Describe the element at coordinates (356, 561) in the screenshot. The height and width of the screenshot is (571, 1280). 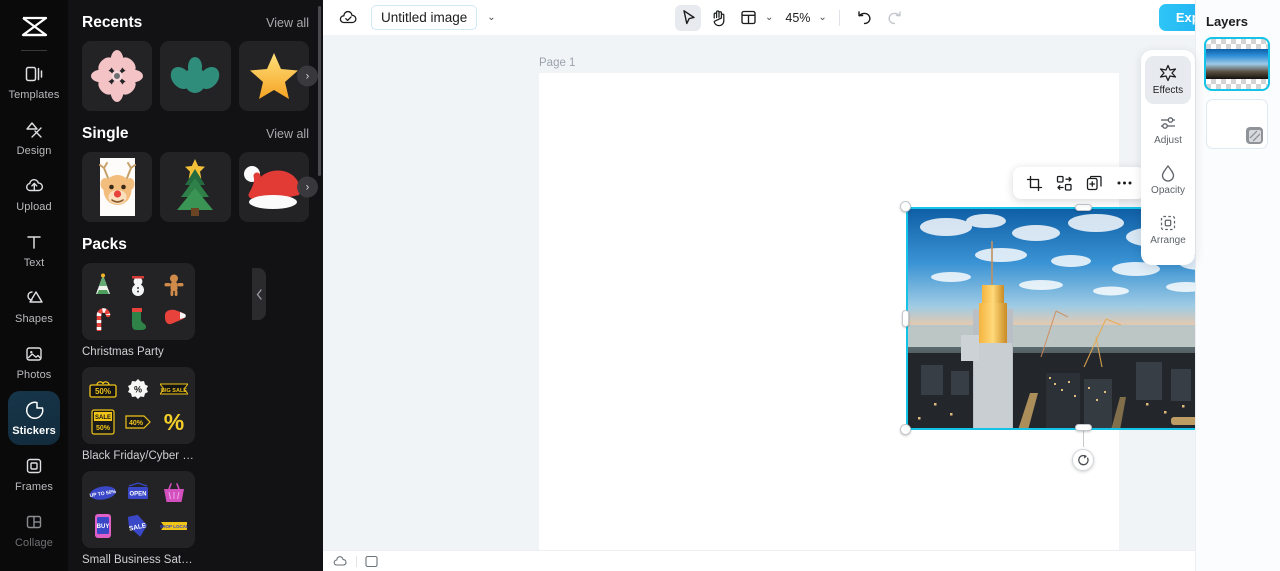
I see `bottombar-divider` at that location.